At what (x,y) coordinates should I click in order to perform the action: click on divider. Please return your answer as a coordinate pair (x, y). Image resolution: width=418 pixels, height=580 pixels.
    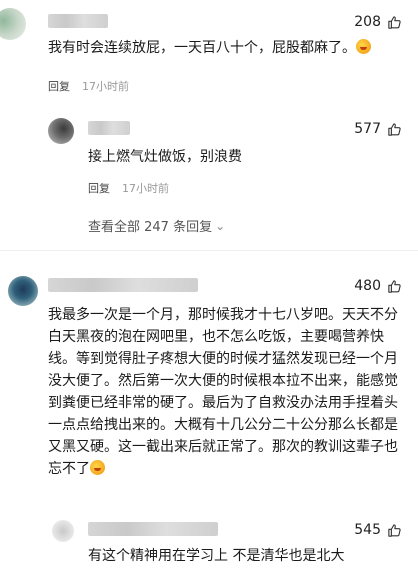
    Looking at the image, I should click on (209, 250).